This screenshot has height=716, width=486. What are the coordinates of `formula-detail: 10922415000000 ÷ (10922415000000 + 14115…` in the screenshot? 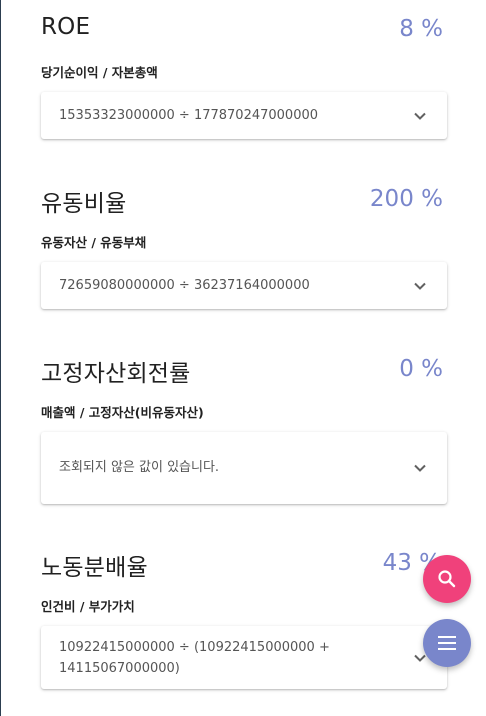 It's located at (194, 658).